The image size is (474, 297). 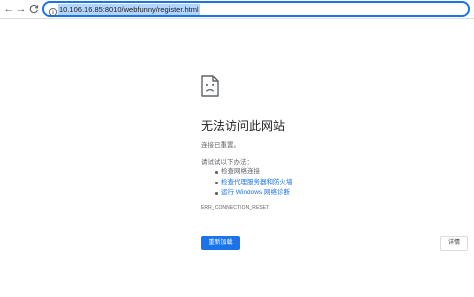 What do you see at coordinates (235, 208) in the screenshot?
I see `error-code: ERR_CONNECTION_RESET` at bounding box center [235, 208].